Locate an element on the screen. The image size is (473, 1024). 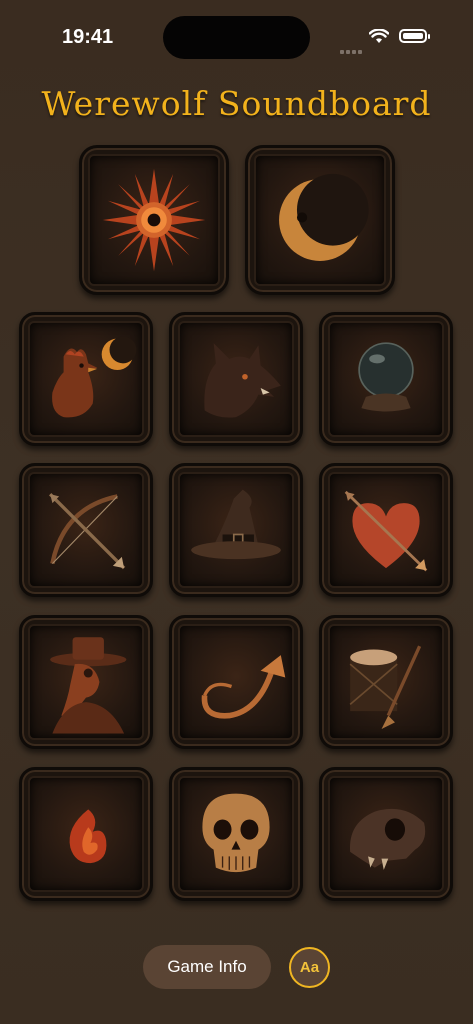
sound-tile-werewolf is located at coordinates (236, 379).